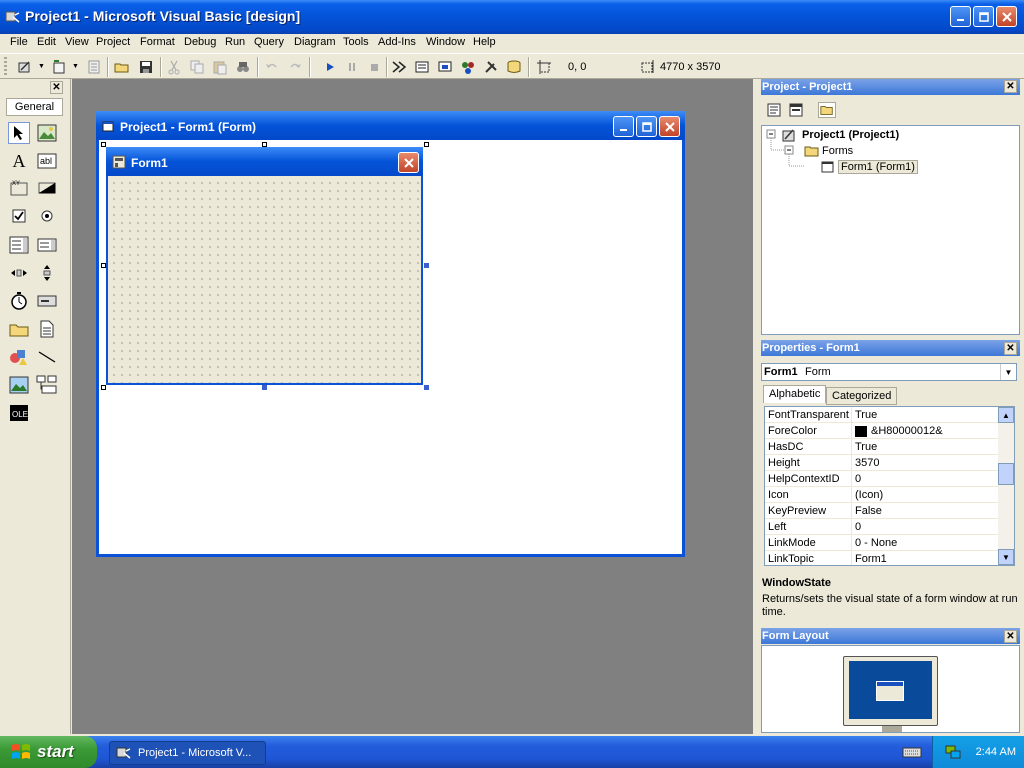  I want to click on commandbutton-tool-icon, so click(47, 188).